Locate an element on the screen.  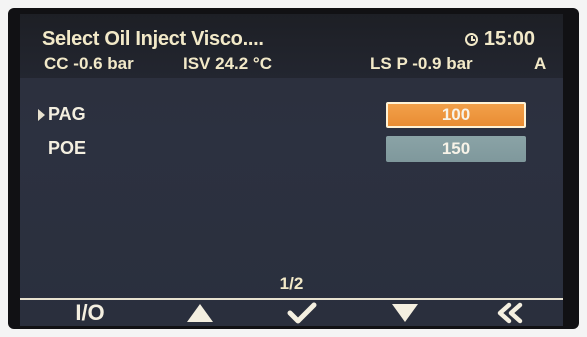
reading-cc: CC -0.6 bar is located at coordinates (89, 63).